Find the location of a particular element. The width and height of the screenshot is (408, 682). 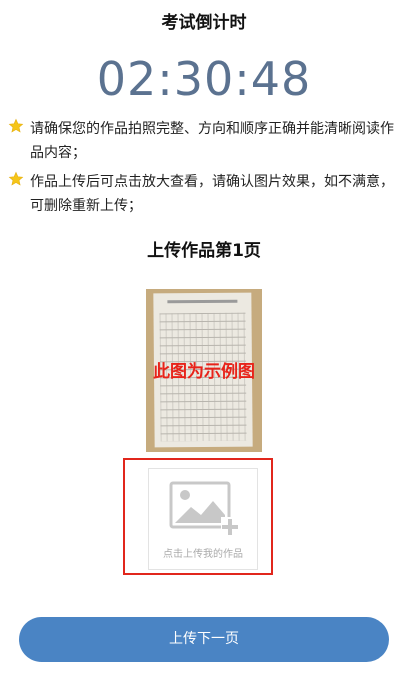

notice-item: 作品上传后可点击放大查看，请确认图片效果，如不满意，可删除重新上传； is located at coordinates (204, 194).